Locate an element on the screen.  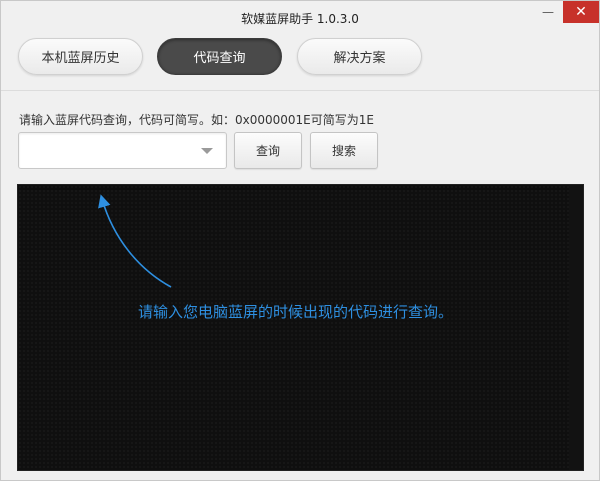
title-bar: 软媒蓝屏助手 1.0.3.0 — ✕ is located at coordinates (300, 18).